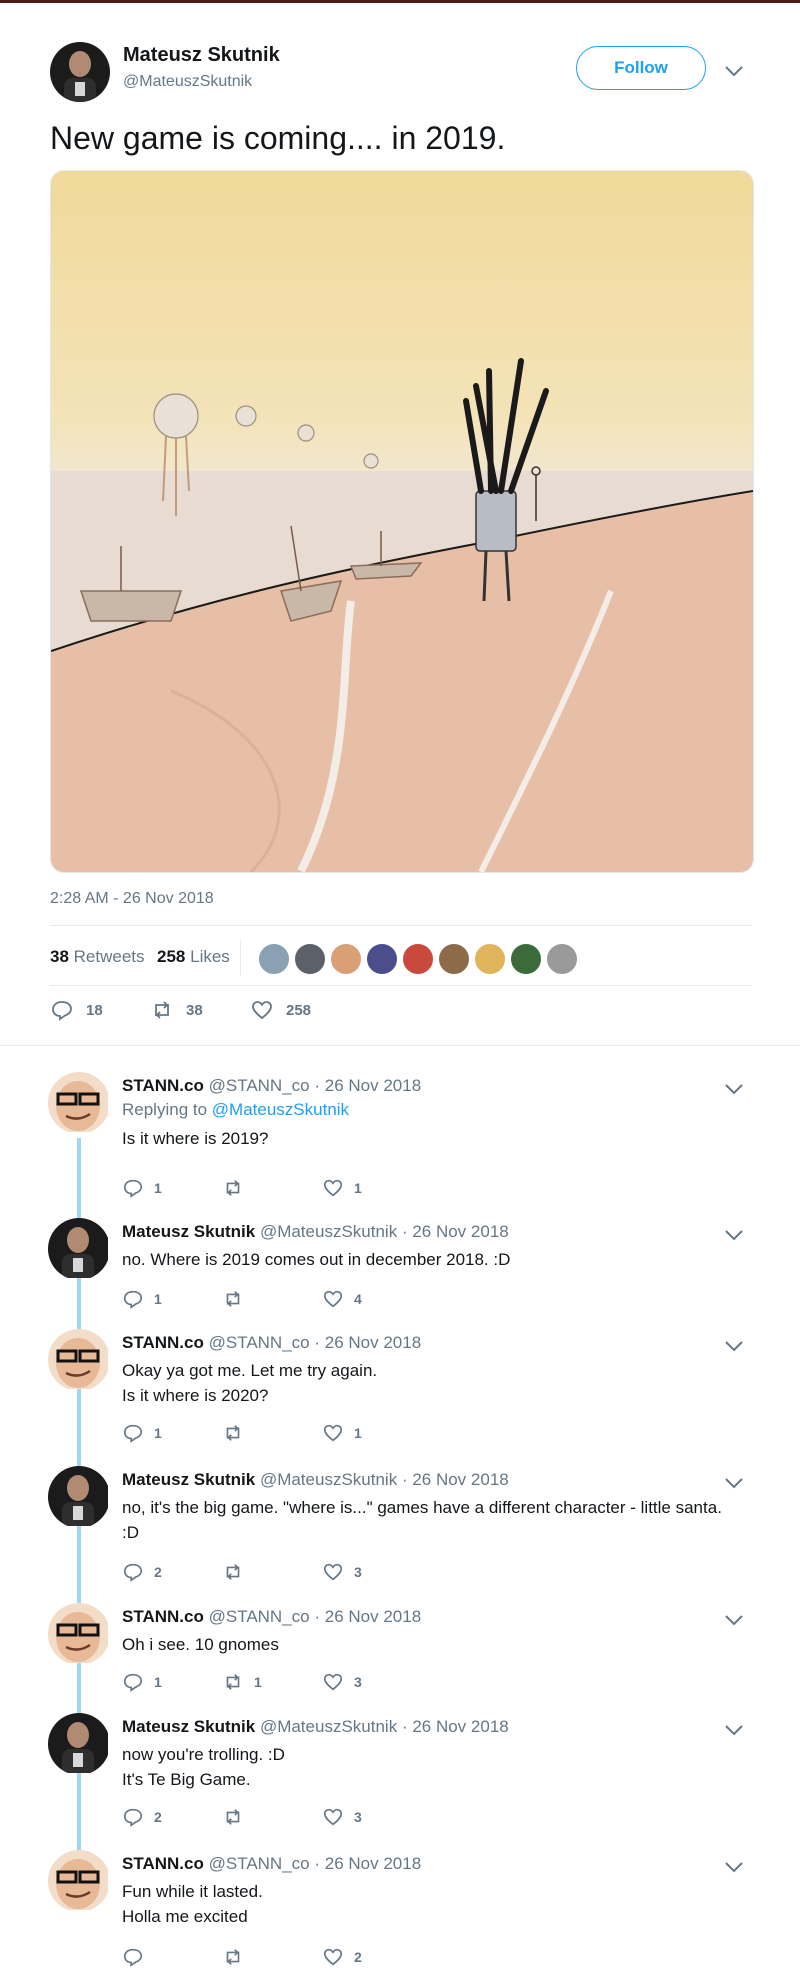 The height and width of the screenshot is (1975, 800). I want to click on author-name: Mateusz Skutnik, so click(201, 55).